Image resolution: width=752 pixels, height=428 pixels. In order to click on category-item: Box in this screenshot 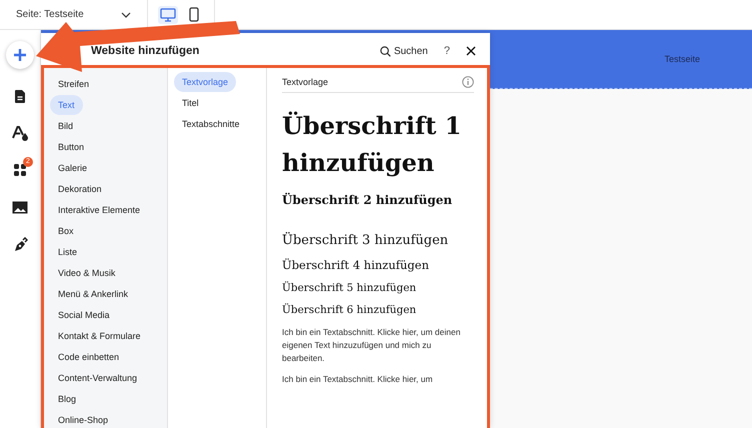, I will do `click(66, 231)`.